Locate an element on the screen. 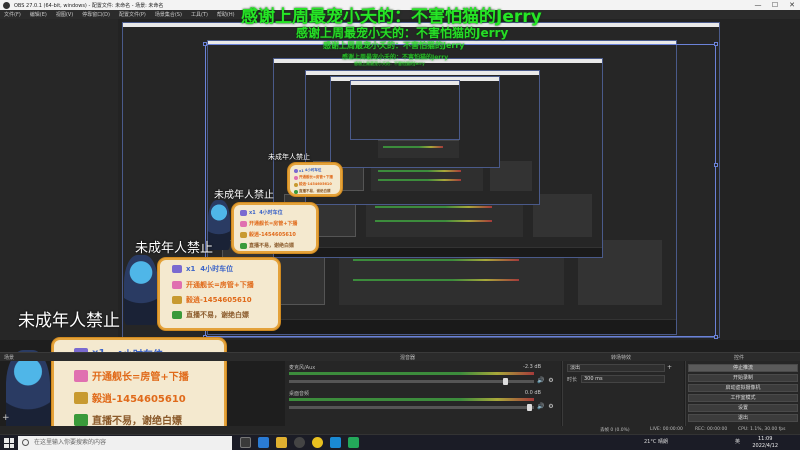  live-timer: LIVE: 00:00:00 is located at coordinates (666, 429).